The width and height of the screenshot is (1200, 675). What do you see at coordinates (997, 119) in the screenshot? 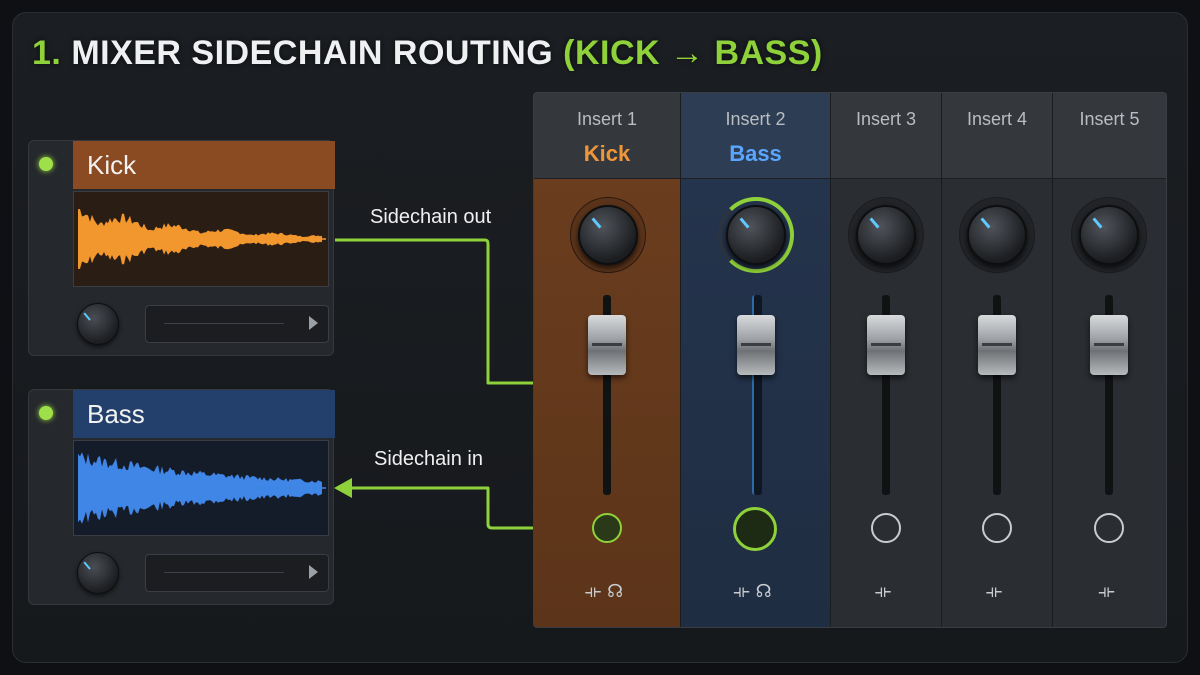
I see `insert-label: Insert 4` at bounding box center [997, 119].